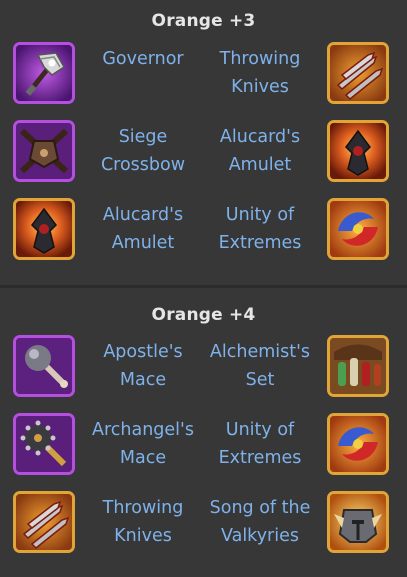 Image resolution: width=407 pixels, height=577 pixels. Describe the element at coordinates (260, 366) in the screenshot. I see `artifact-name: Alchemist's Set` at that location.